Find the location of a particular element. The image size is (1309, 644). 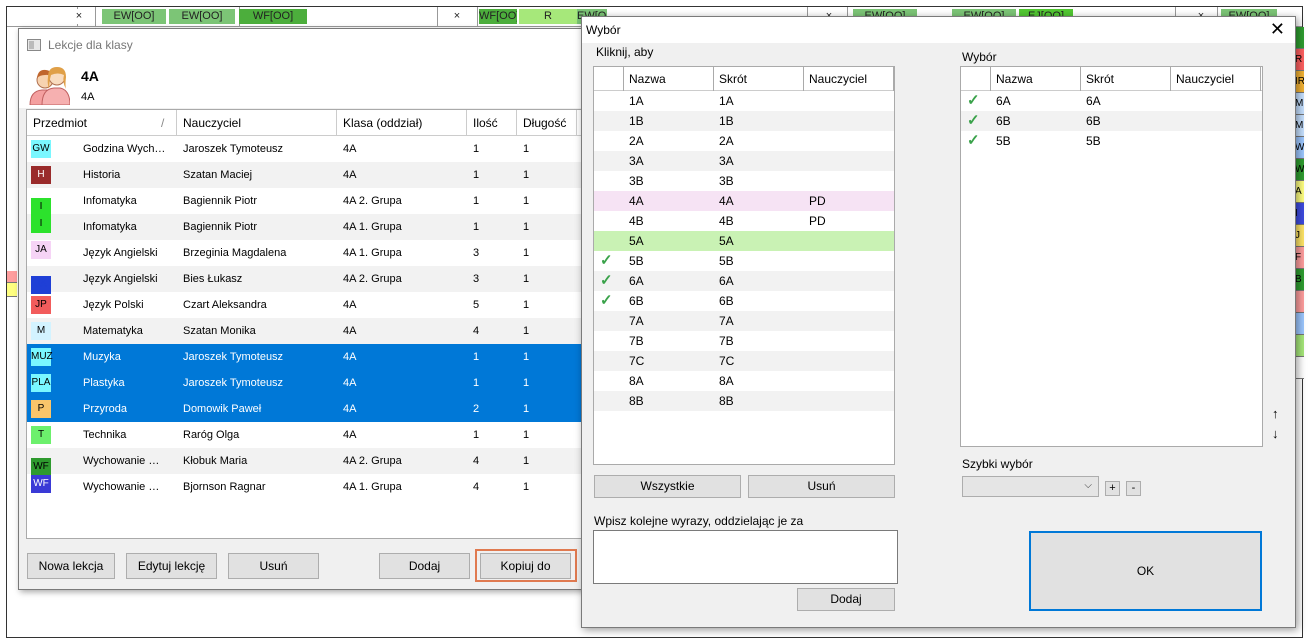

class-list-item: 5A 5A is located at coordinates (744, 241).